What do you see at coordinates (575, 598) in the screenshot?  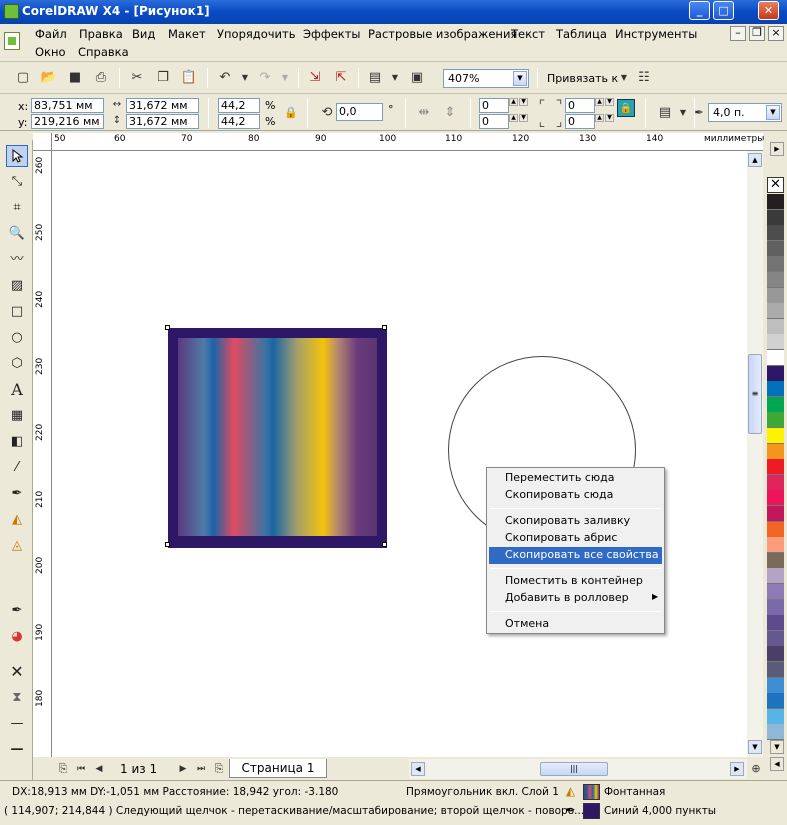 I see `ctx-add-to-rollover: Добавить в ролловер` at bounding box center [575, 598].